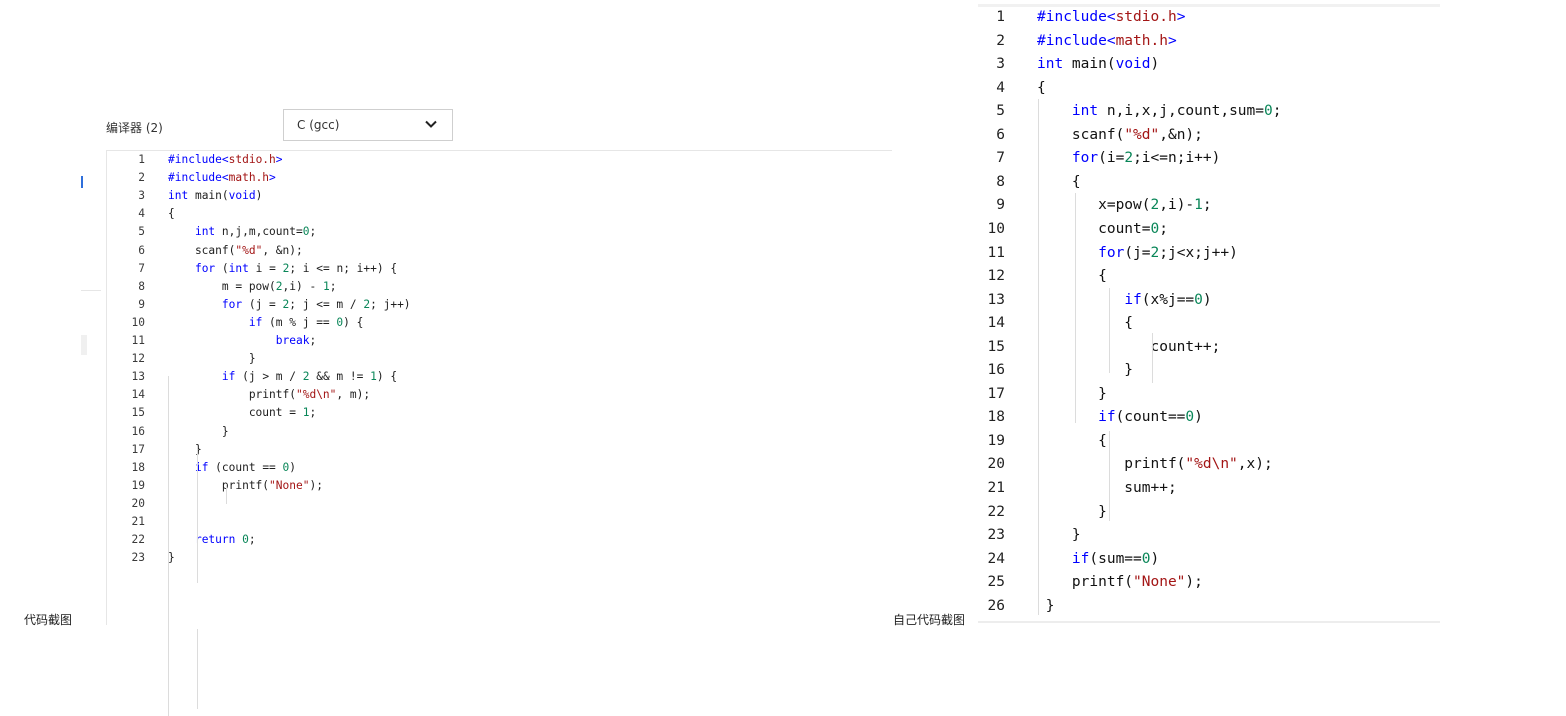  Describe the element at coordinates (296, 268) in the screenshot. I see `code-text: for (int i = 2; i <= n; i++) {` at that location.